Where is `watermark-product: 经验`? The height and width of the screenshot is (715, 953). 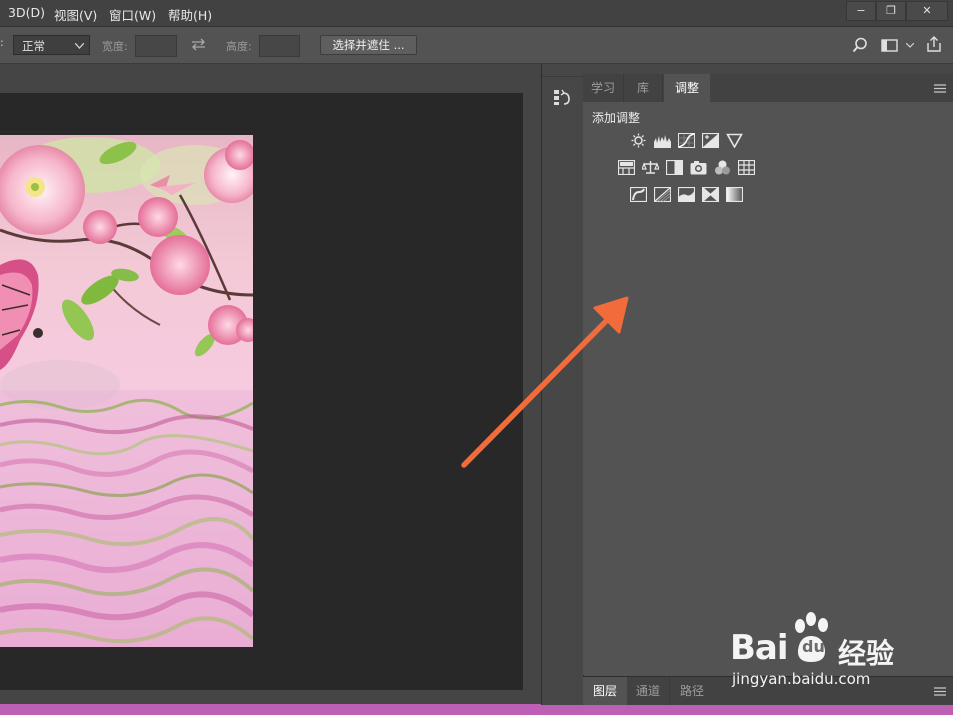 watermark-product: 经验 is located at coordinates (866, 653).